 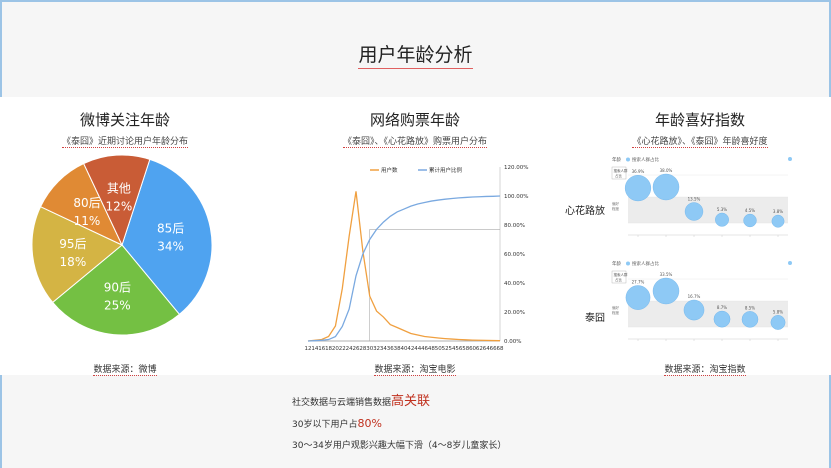 I want to click on line-y2-tick: 0.00%, so click(x=512, y=342).